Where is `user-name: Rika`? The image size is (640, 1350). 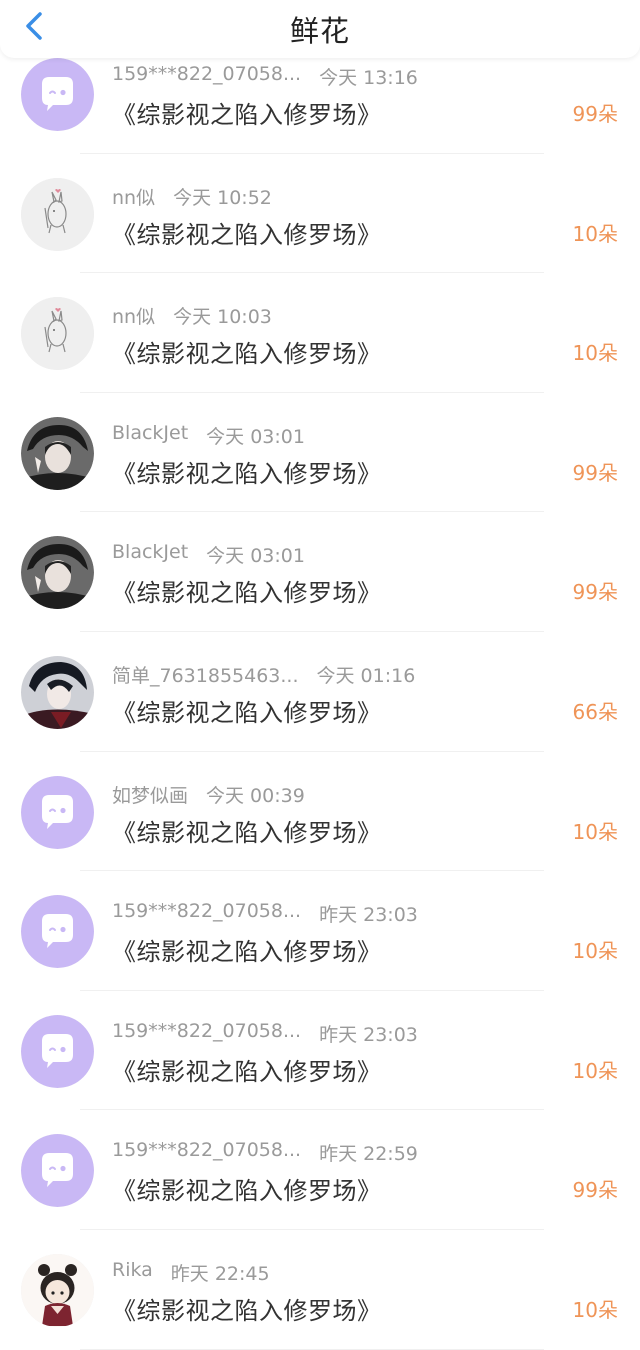 user-name: Rika is located at coordinates (132, 1269).